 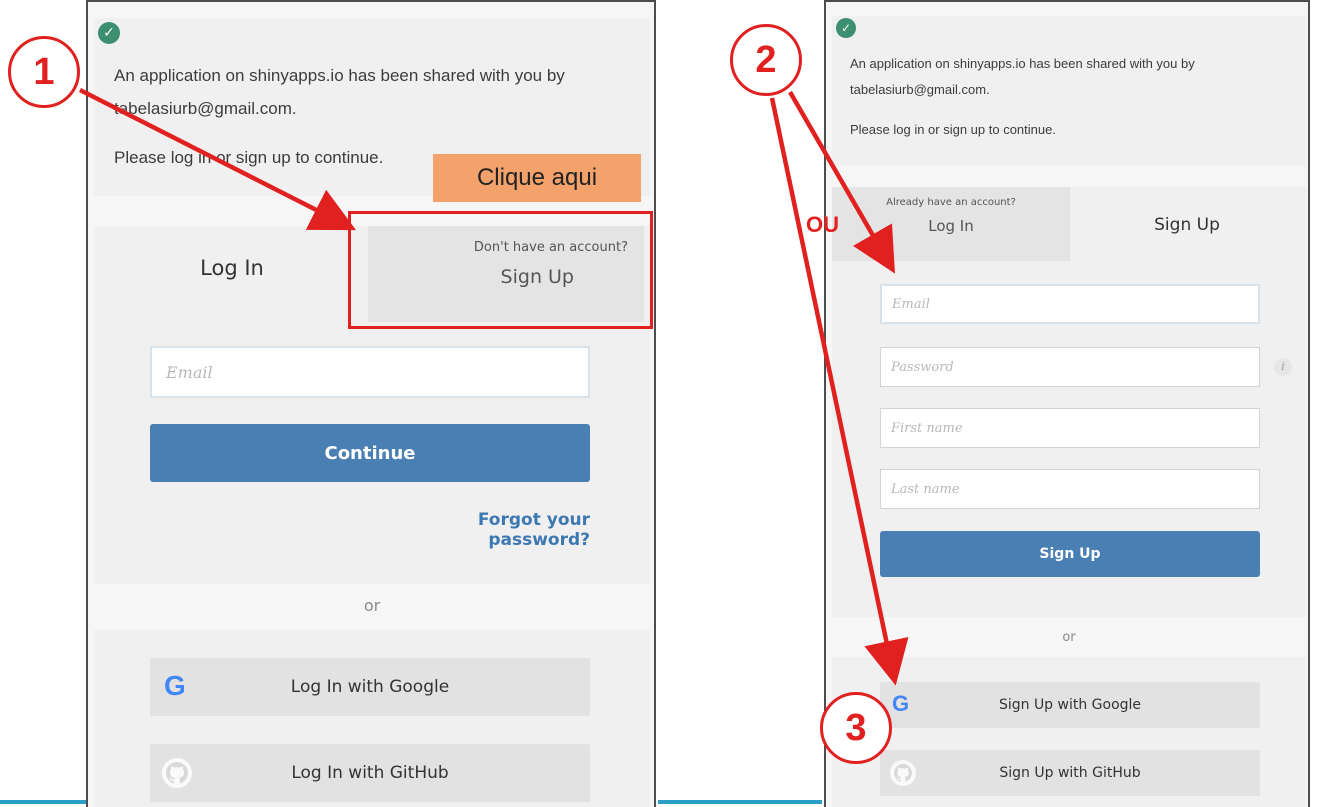 What do you see at coordinates (766, 60) in the screenshot?
I see `step-2-marker: 2` at bounding box center [766, 60].